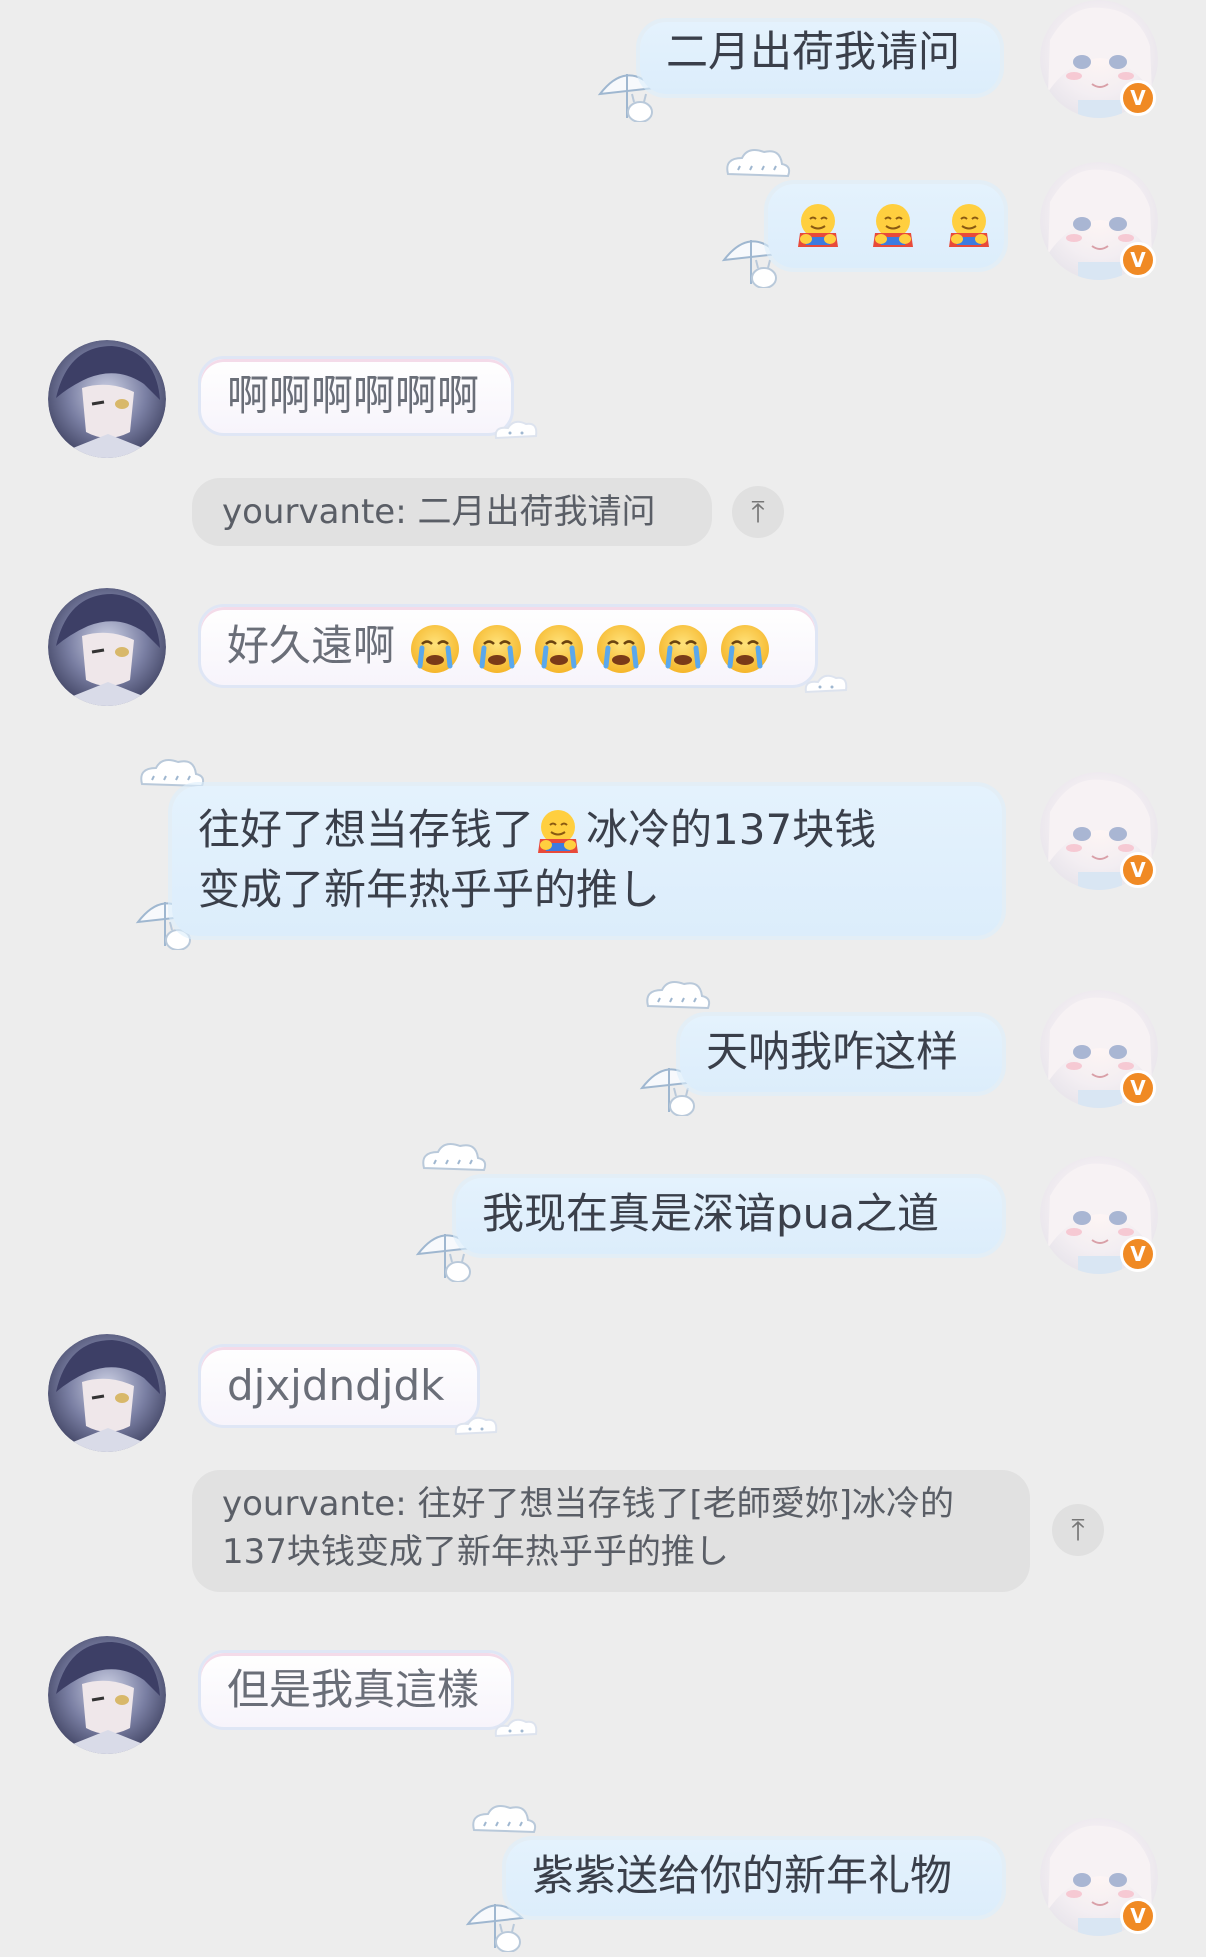 Image resolution: width=1206 pixels, height=1957 pixels. I want to click on message-line-1: 往好了想当存钱了 冰冷的137块钱, so click(587, 830).